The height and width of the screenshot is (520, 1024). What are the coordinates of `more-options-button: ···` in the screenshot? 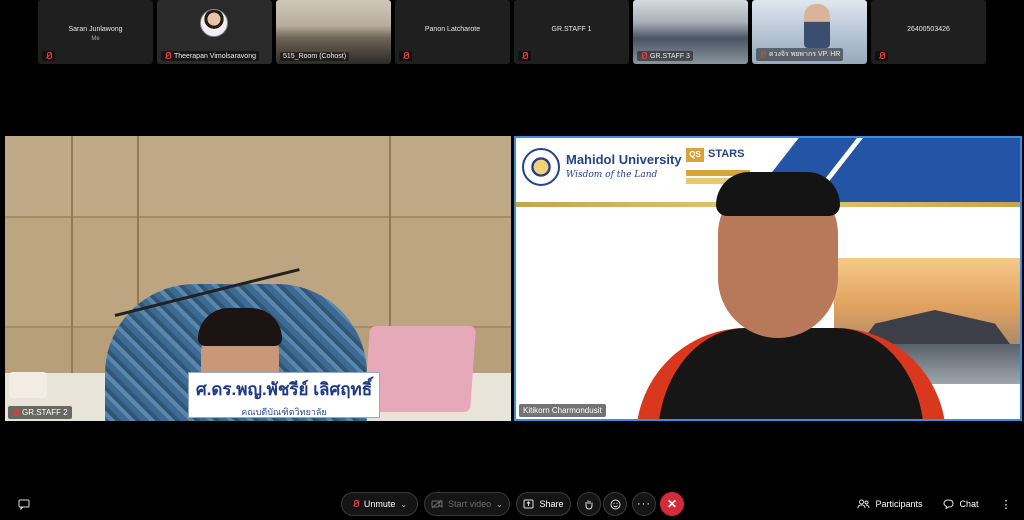 It's located at (644, 504).